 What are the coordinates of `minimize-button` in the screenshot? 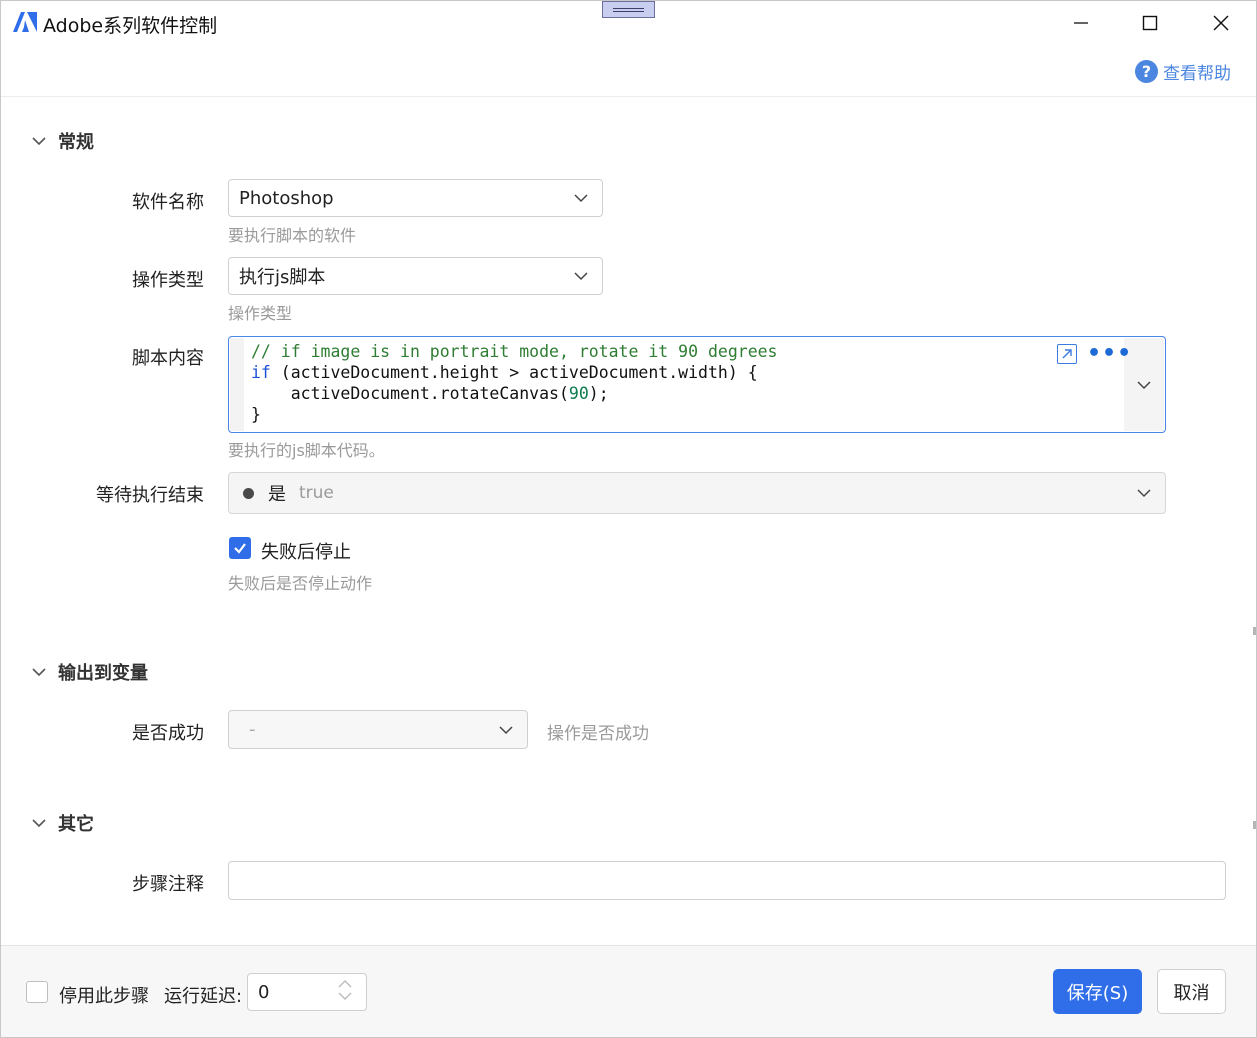 It's located at (1081, 23).